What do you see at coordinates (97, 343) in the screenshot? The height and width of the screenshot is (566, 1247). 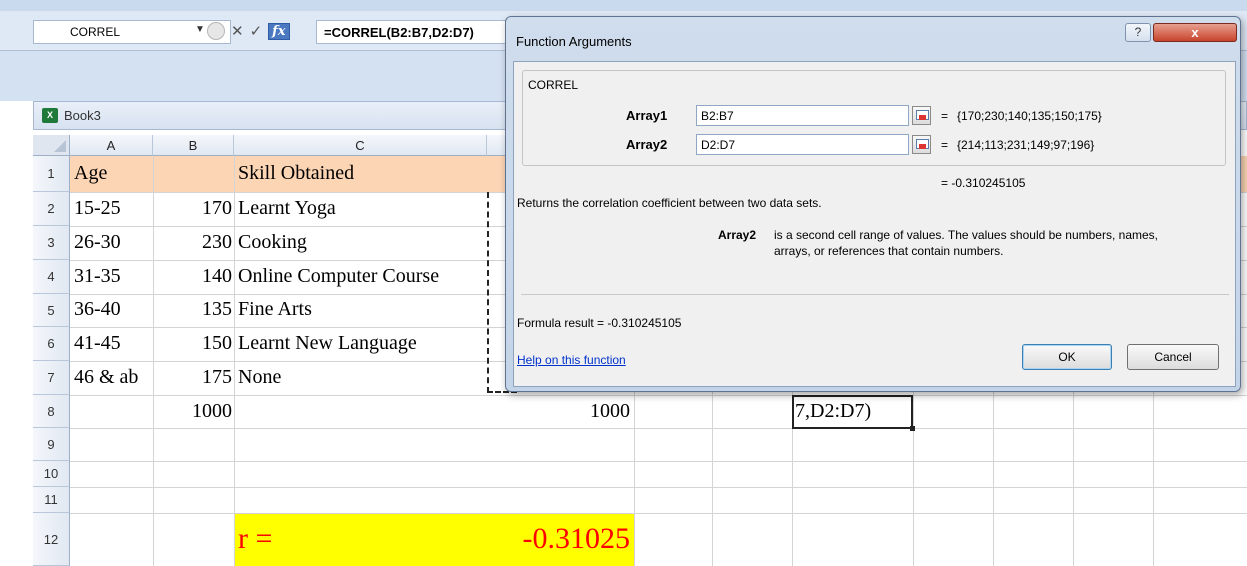 I see `cell-a6: 41-45` at bounding box center [97, 343].